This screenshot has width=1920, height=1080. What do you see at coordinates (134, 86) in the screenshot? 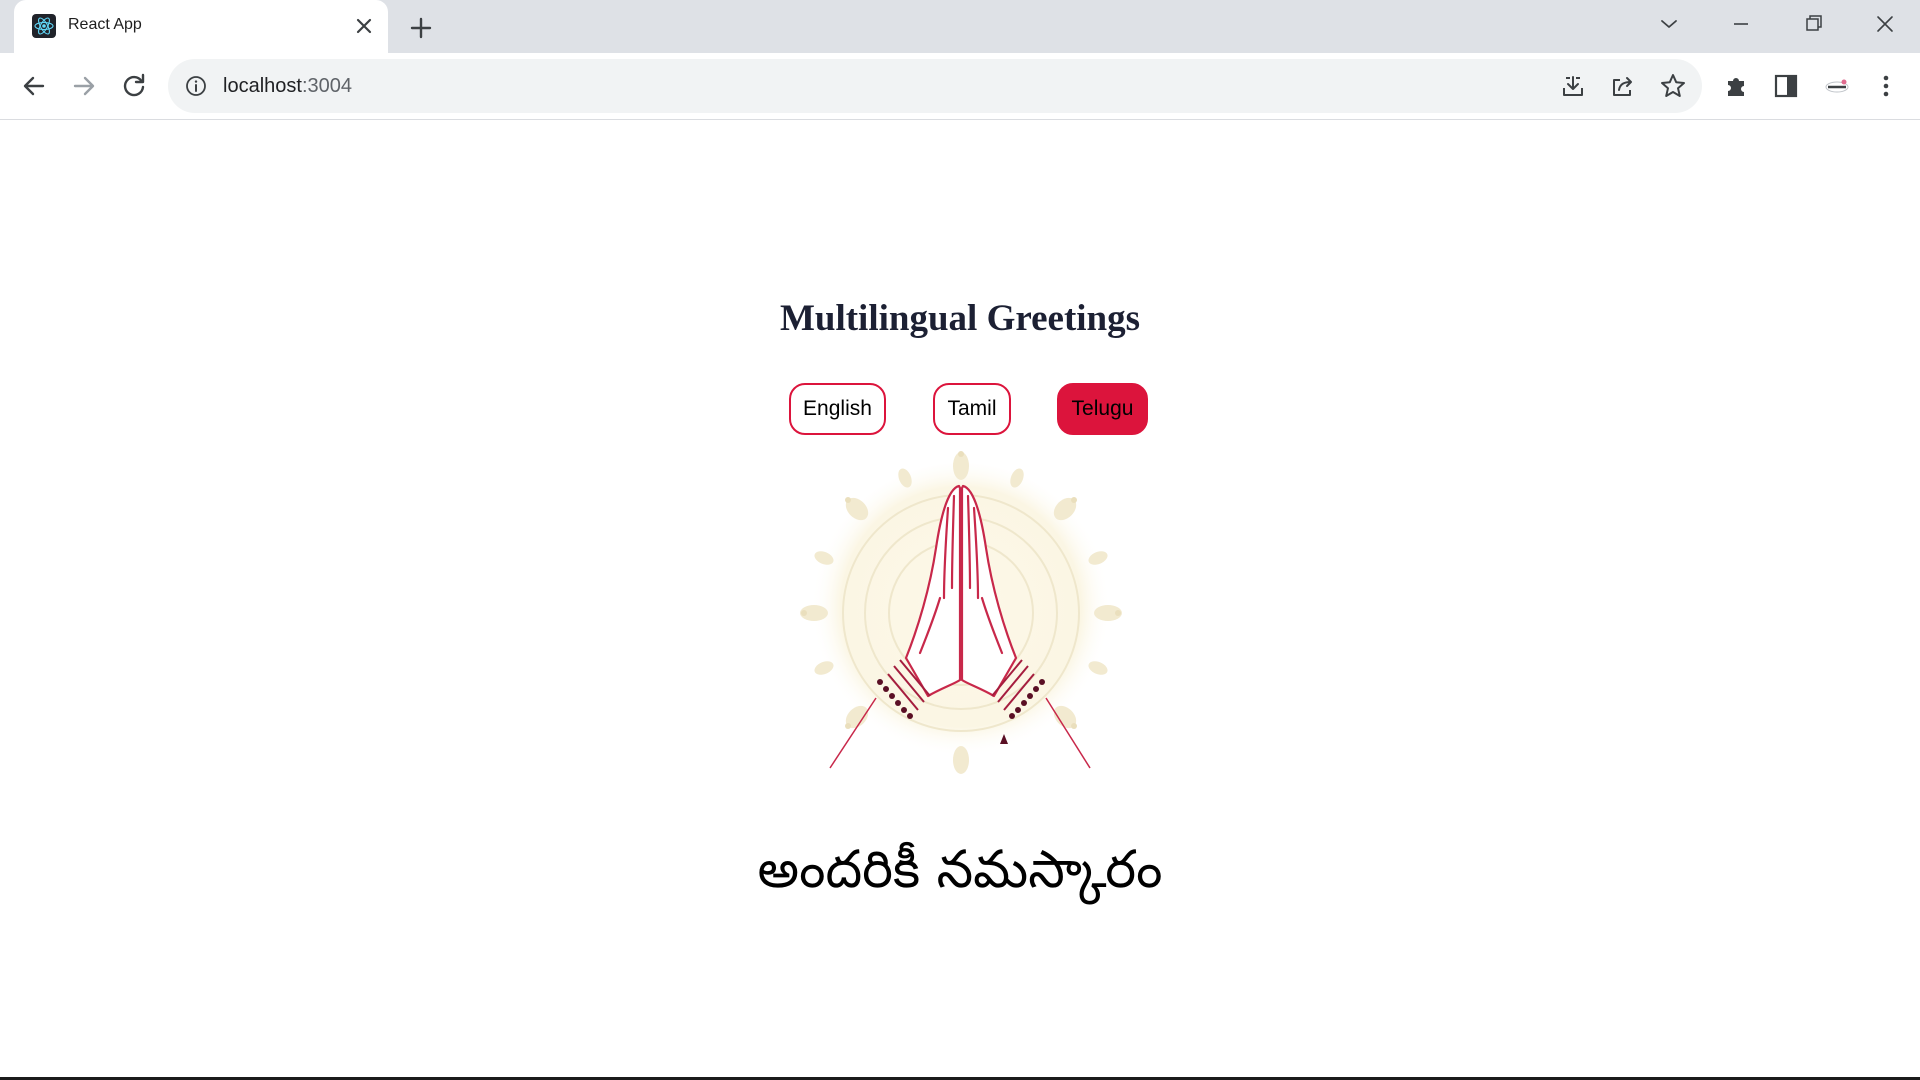
I see `reload-icon` at bounding box center [134, 86].